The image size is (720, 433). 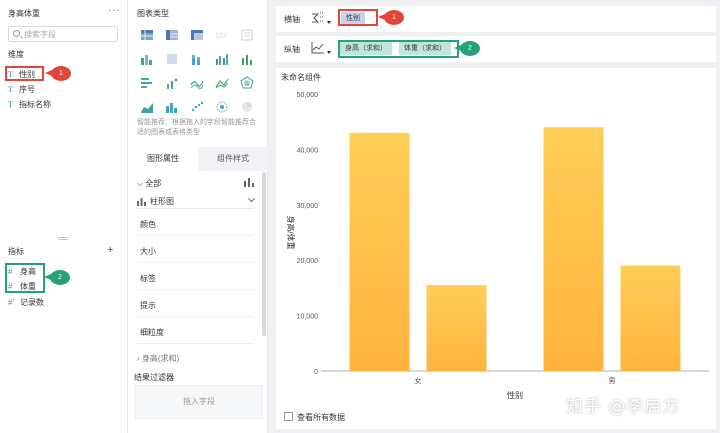 I want to click on cross-table-icon, so click(x=197, y=35).